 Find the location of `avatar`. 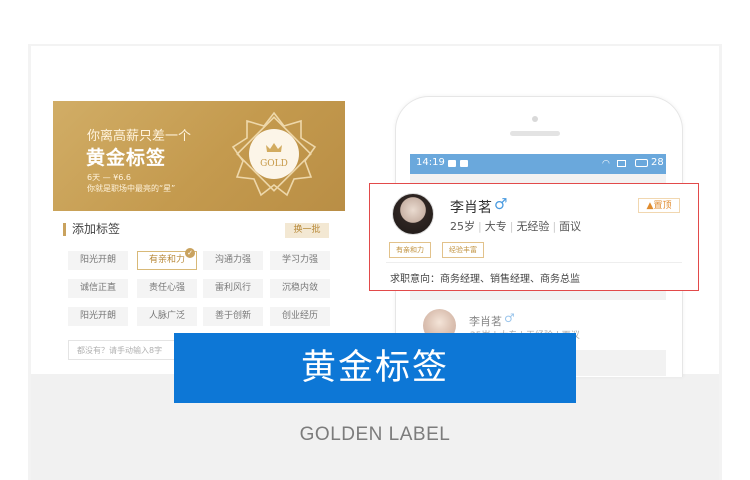

avatar is located at coordinates (413, 214).